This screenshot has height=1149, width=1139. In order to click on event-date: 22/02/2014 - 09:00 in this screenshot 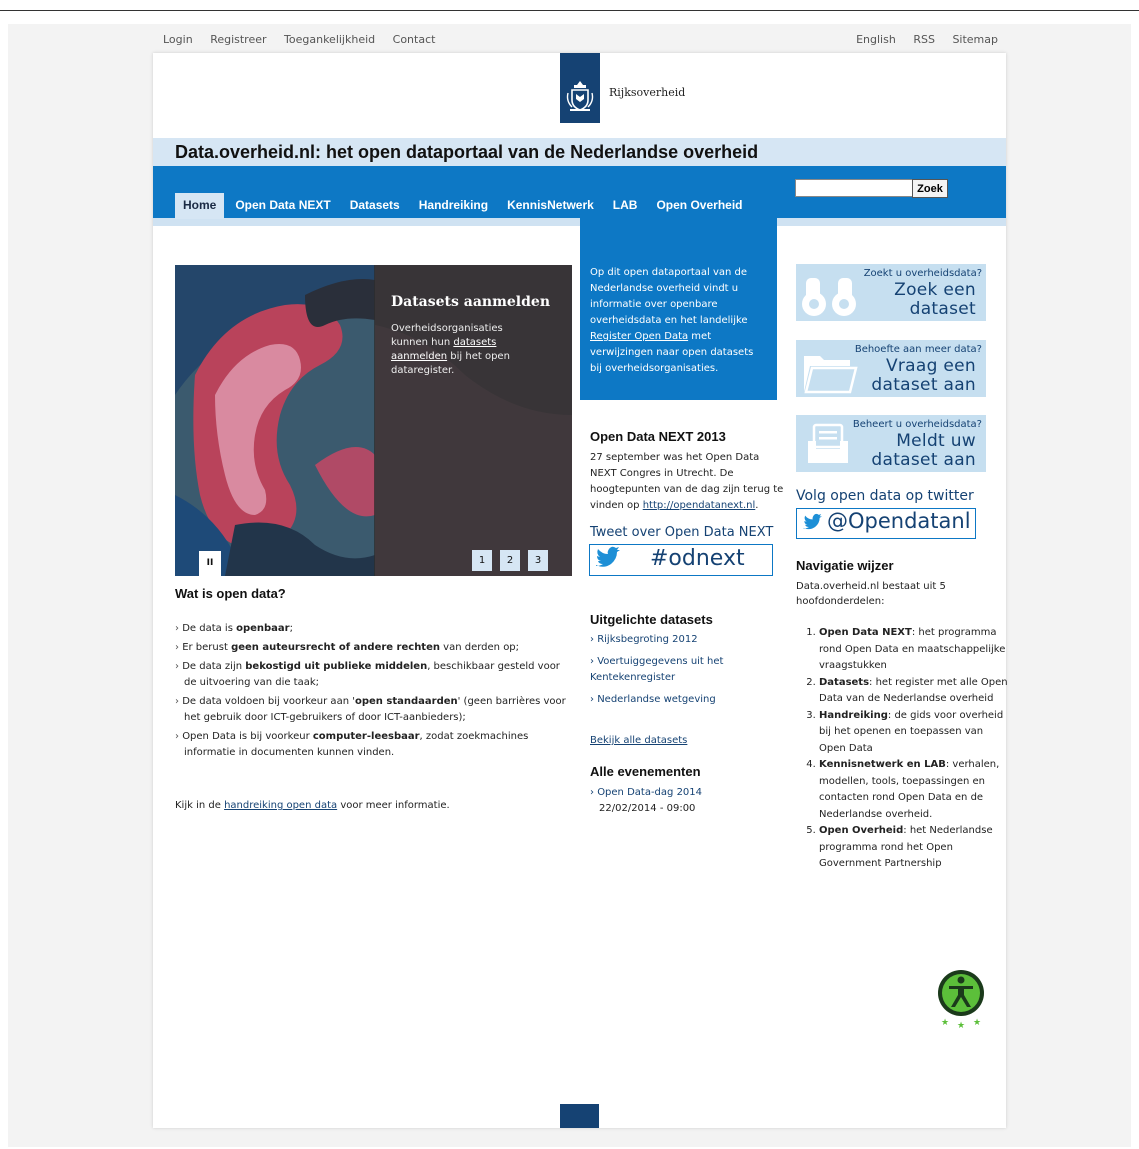, I will do `click(647, 808)`.